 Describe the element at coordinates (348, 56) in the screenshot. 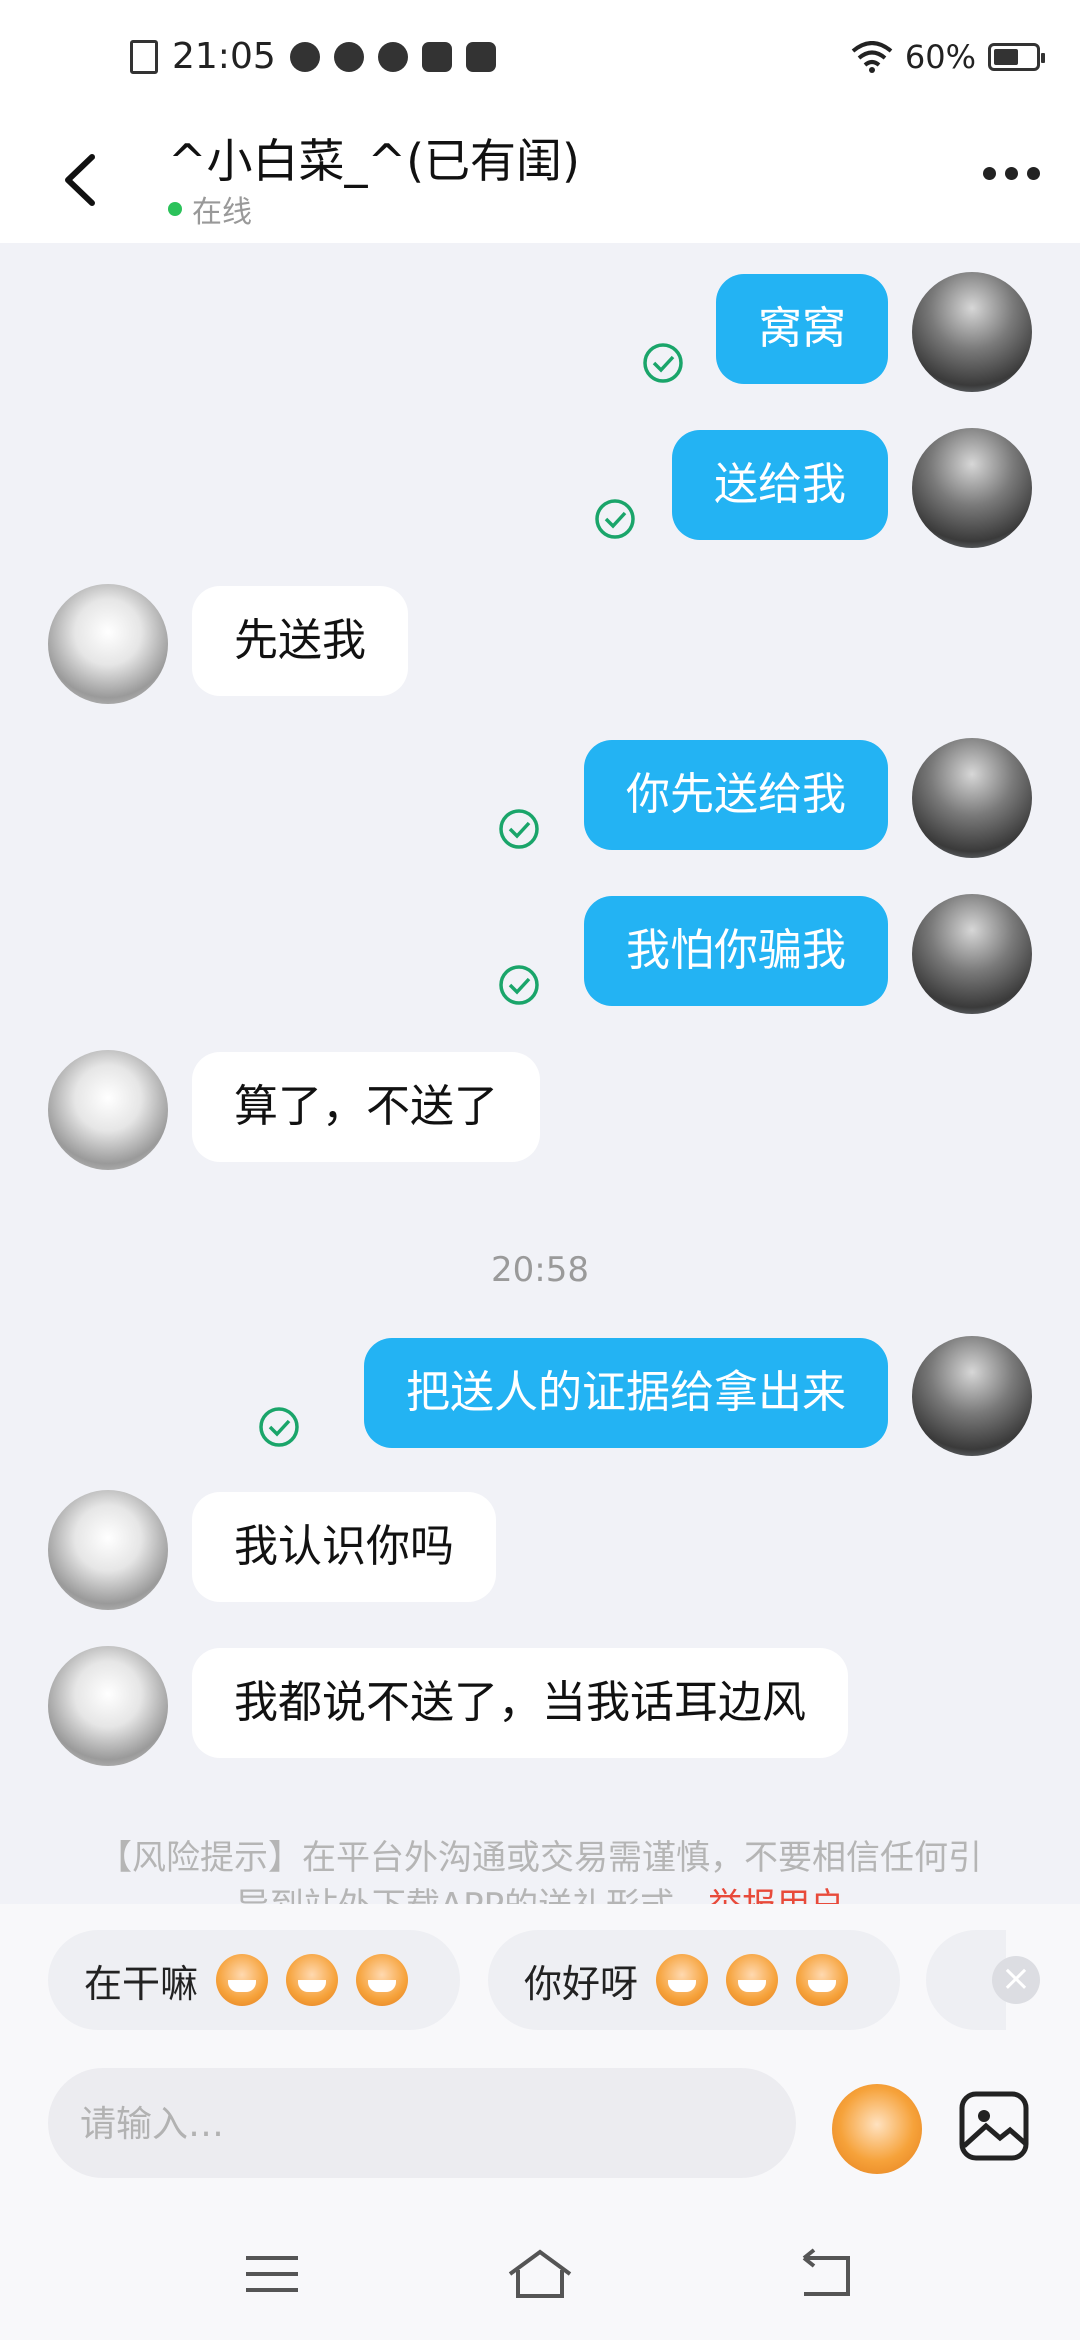

I see `tiktok-icon` at that location.